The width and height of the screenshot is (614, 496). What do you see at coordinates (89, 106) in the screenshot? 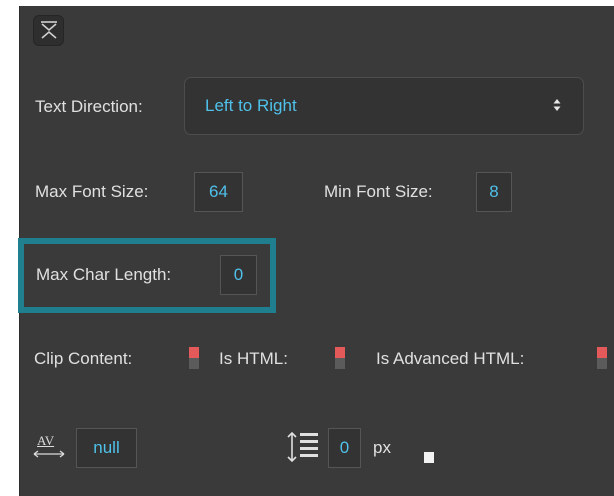
I see `text-direction-label: Text Direction:` at bounding box center [89, 106].